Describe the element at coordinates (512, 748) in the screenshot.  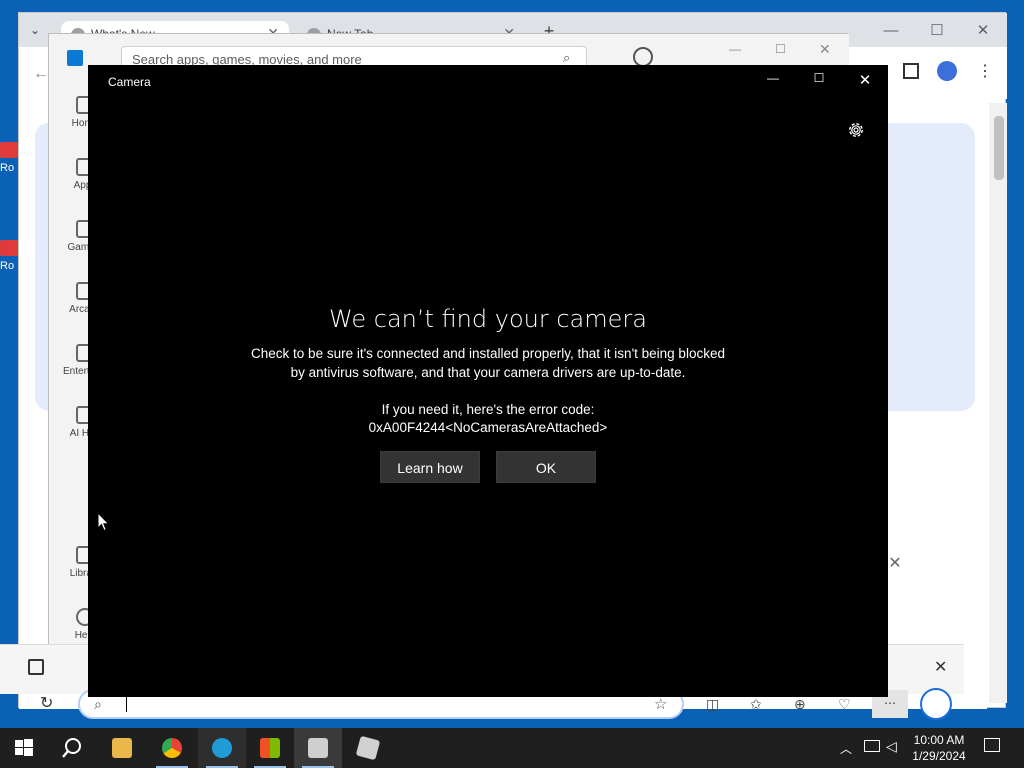
I see `taskbar: ︿ ◁ 10:00 AM 1/29/2024` at that location.